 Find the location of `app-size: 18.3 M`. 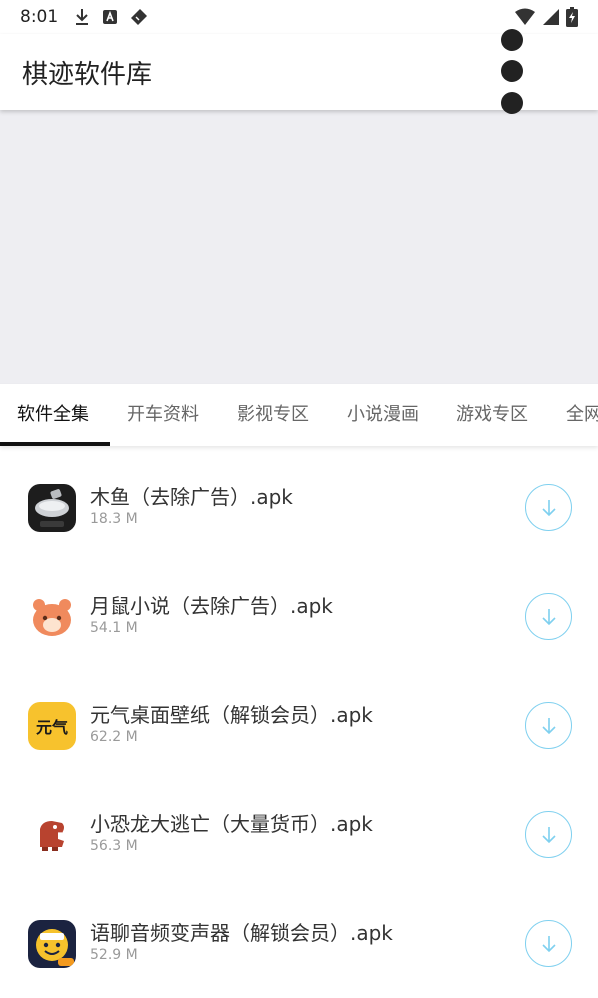

app-size: 18.3 M is located at coordinates (114, 519).